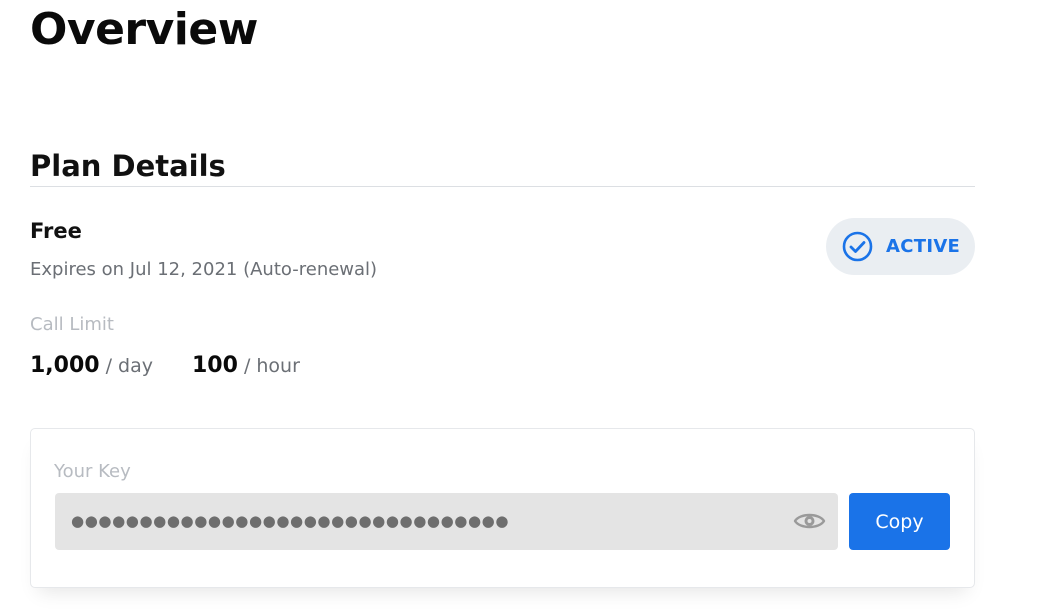 The width and height of the screenshot is (1040, 615). What do you see at coordinates (92, 471) in the screenshot?
I see `key-label: Your Key` at bounding box center [92, 471].